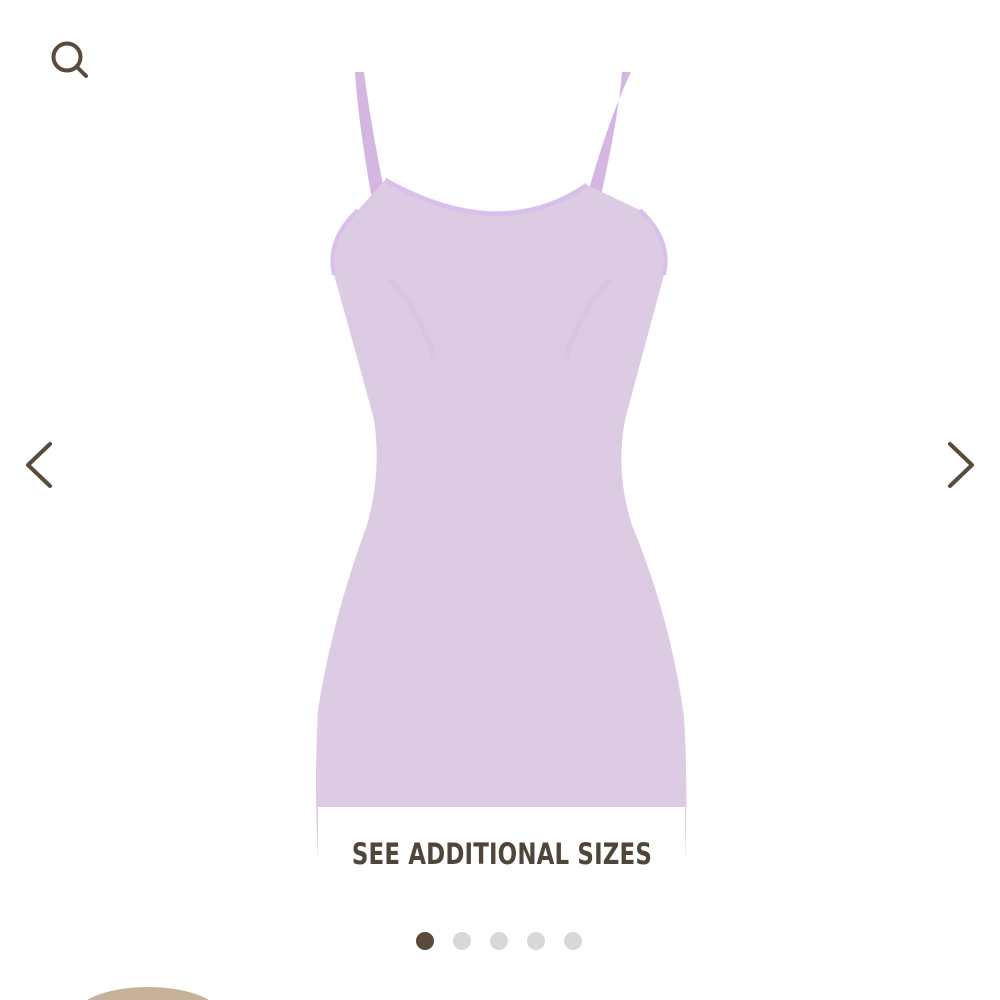 This screenshot has height=1000, width=1000. I want to click on image-pagination, so click(500, 941).